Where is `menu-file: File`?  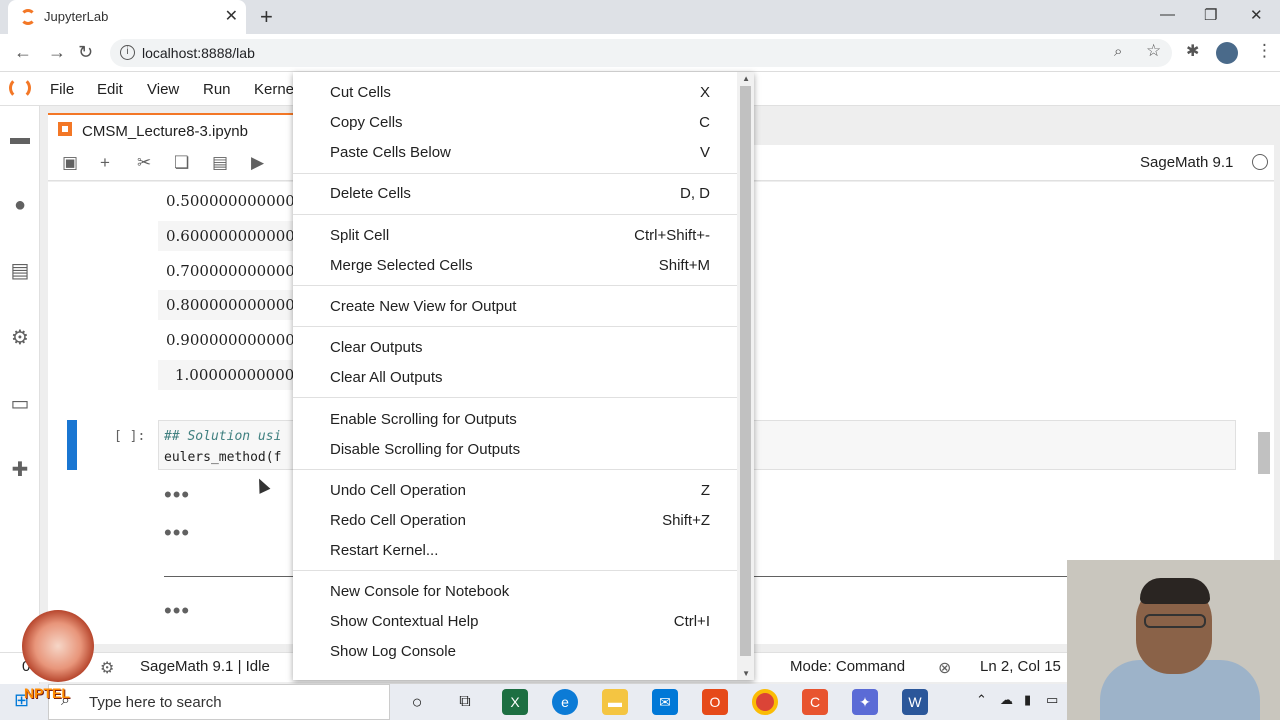 menu-file: File is located at coordinates (62, 89).